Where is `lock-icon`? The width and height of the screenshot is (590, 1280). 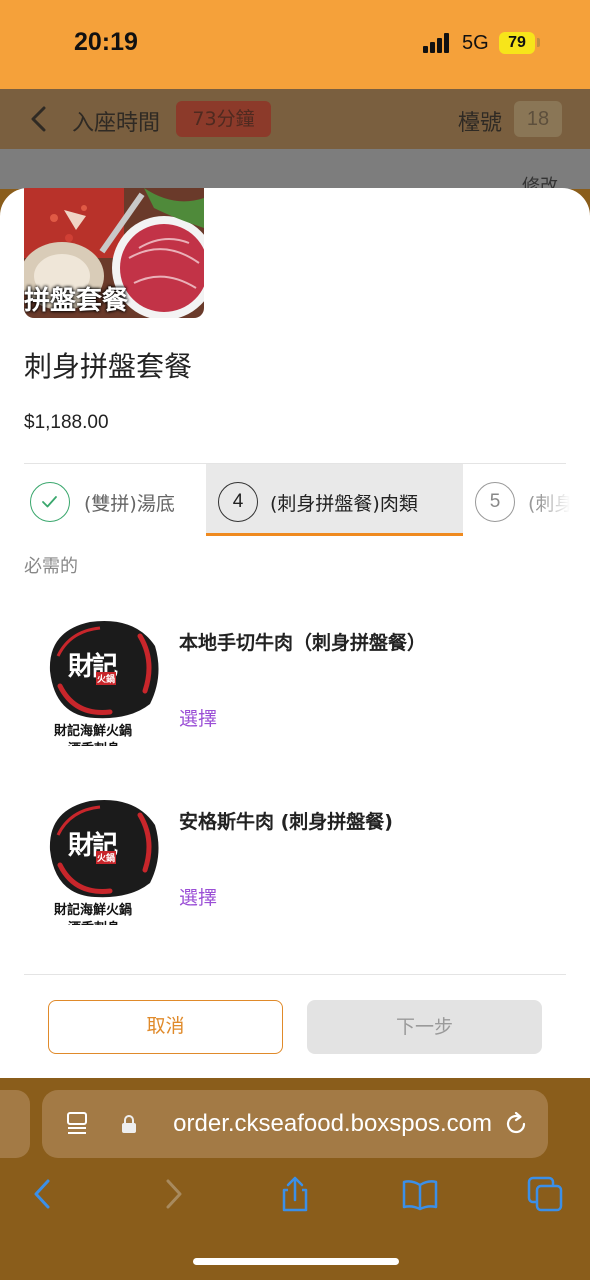 lock-icon is located at coordinates (129, 1124).